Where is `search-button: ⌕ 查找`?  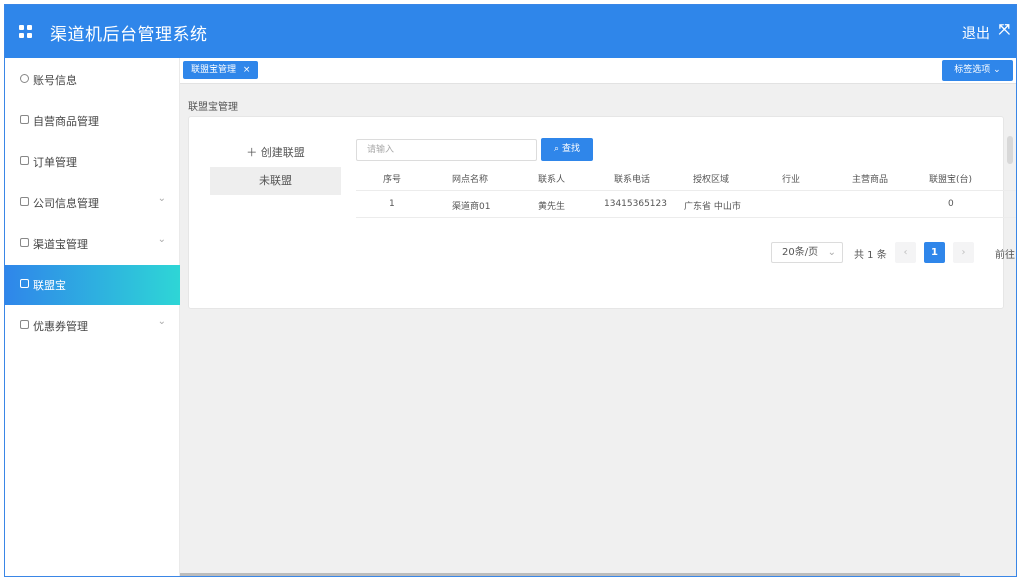
search-button: ⌕ 查找 is located at coordinates (567, 149).